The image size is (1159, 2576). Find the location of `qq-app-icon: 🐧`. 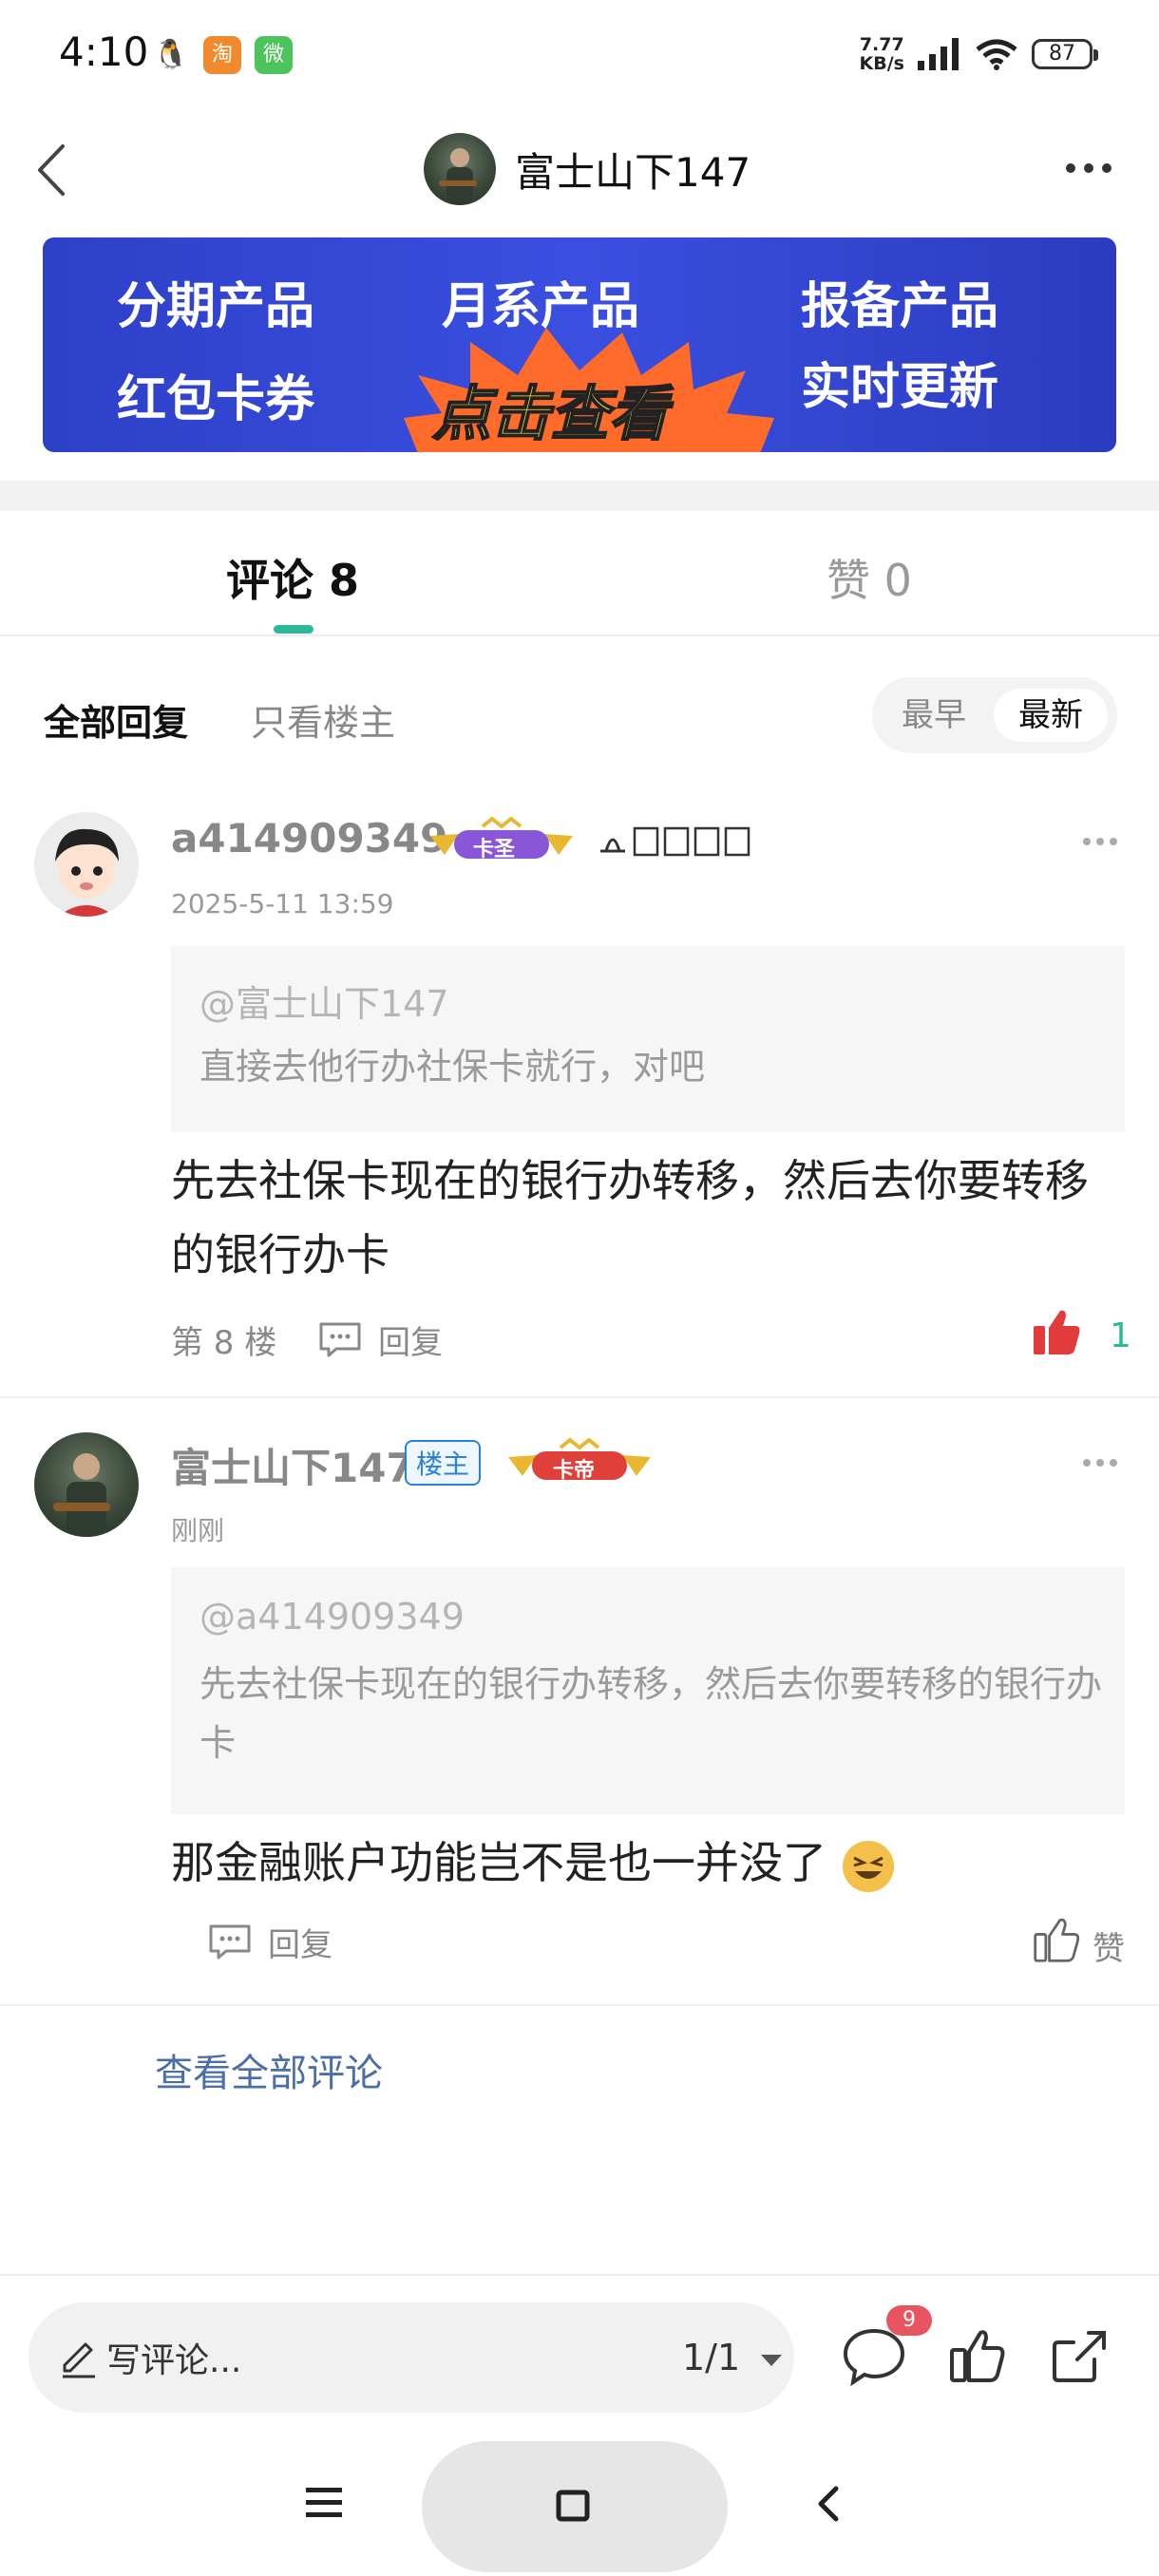

qq-app-icon: 🐧 is located at coordinates (171, 55).